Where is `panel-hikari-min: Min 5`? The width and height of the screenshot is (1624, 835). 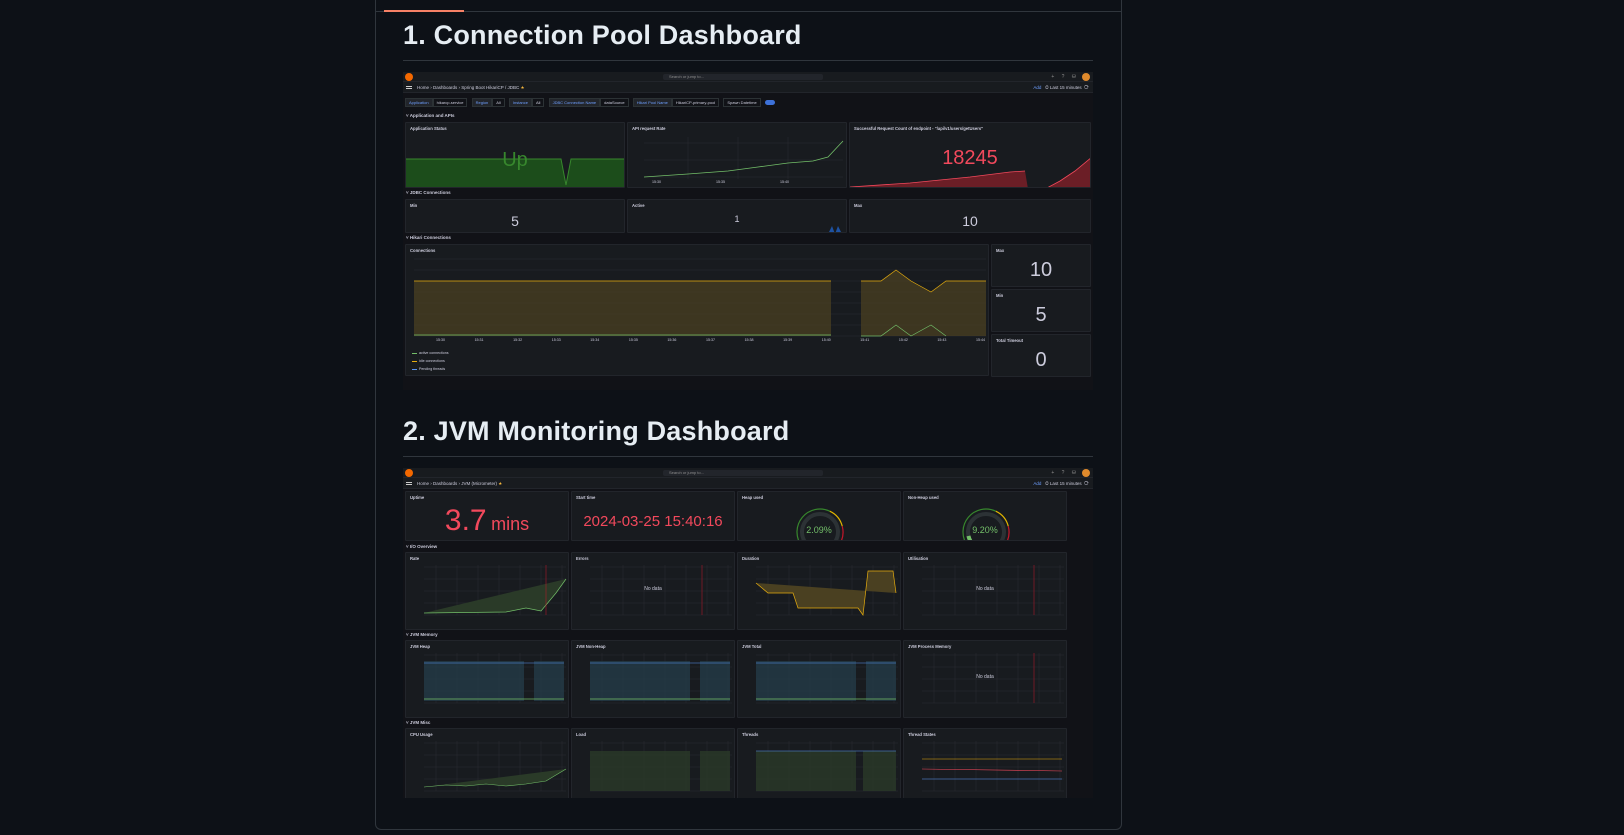
panel-hikari-min: Min 5 is located at coordinates (1041, 310).